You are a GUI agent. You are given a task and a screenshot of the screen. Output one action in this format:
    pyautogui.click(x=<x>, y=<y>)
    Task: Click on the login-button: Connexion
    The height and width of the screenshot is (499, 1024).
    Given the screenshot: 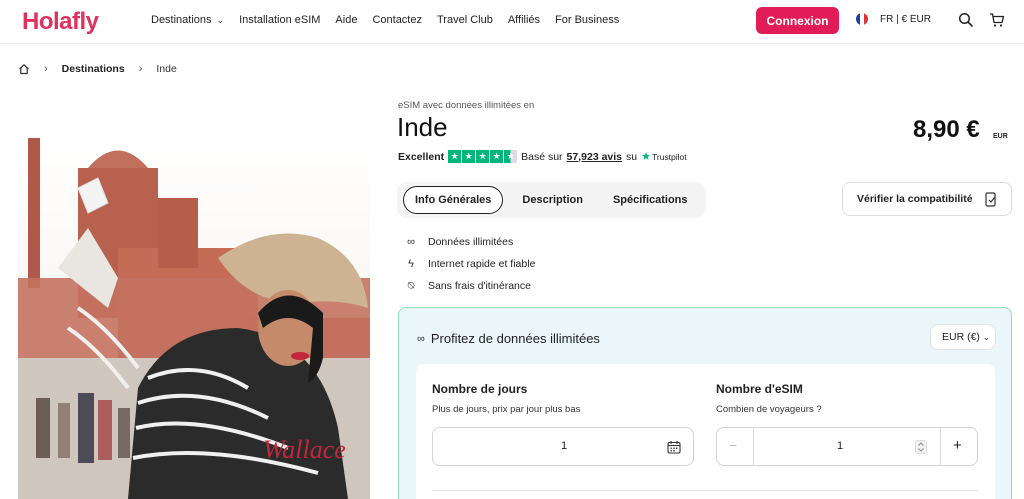 What is the action you would take?
    pyautogui.click(x=797, y=20)
    